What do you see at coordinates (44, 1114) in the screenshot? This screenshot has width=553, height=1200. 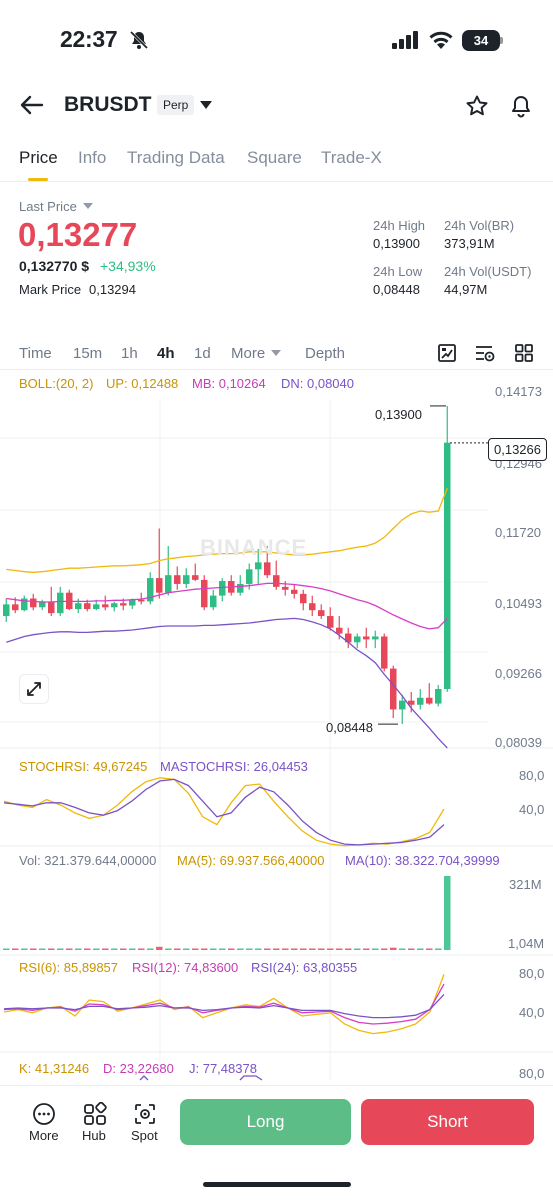 I see `more-icon` at bounding box center [44, 1114].